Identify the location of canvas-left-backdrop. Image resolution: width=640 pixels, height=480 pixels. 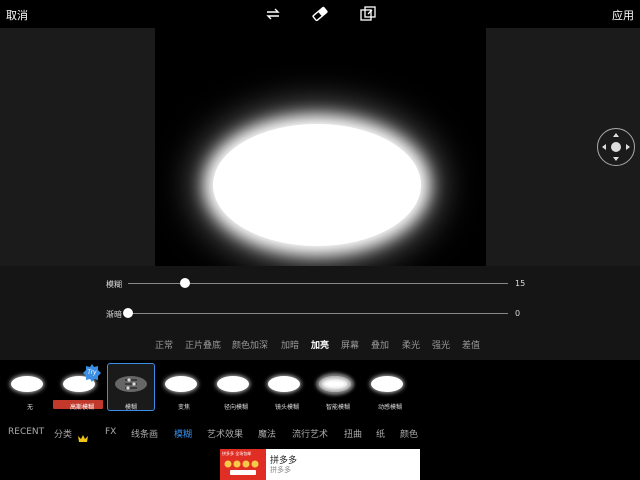
(77, 147).